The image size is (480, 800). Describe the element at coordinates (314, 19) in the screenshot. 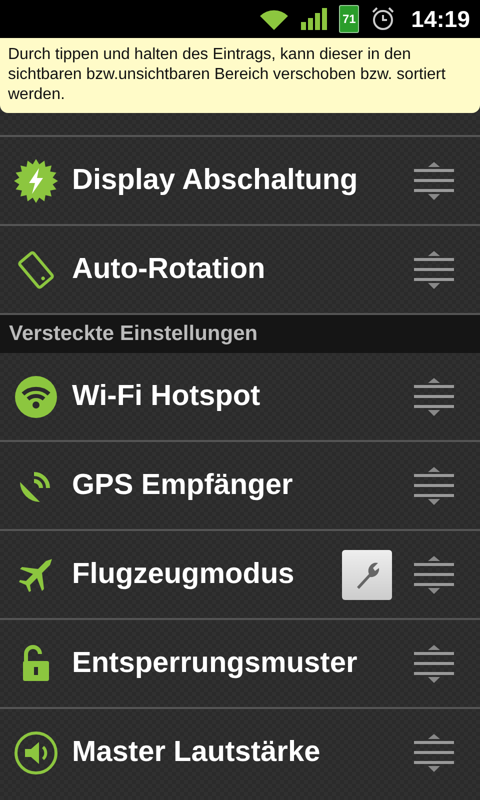

I see `cell-signal-icon` at that location.